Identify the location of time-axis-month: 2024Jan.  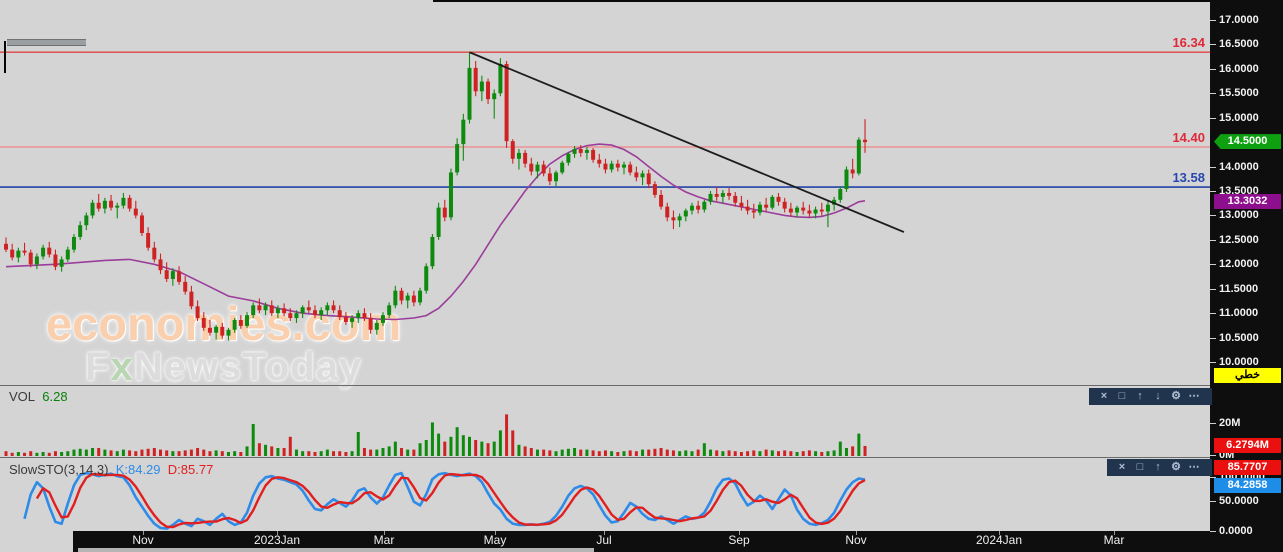
(999, 540).